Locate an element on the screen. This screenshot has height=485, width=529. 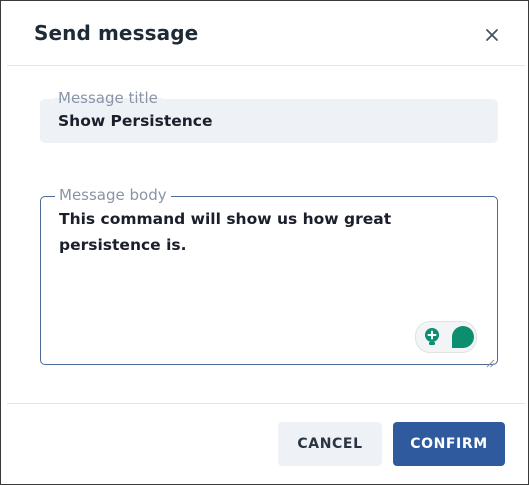
confirm-button: CONFIRM is located at coordinates (449, 444).